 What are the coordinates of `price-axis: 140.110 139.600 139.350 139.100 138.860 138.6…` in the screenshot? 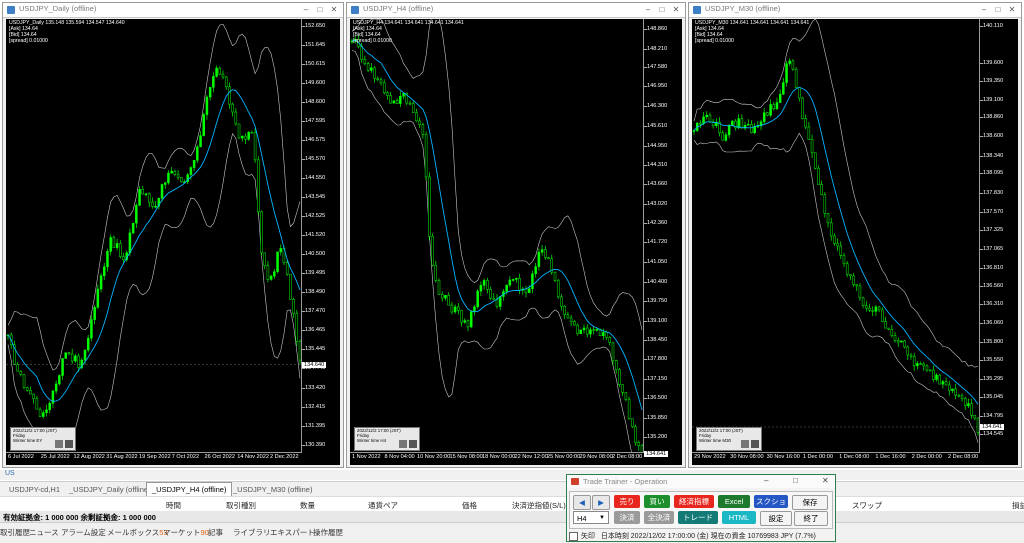 It's located at (998, 242).